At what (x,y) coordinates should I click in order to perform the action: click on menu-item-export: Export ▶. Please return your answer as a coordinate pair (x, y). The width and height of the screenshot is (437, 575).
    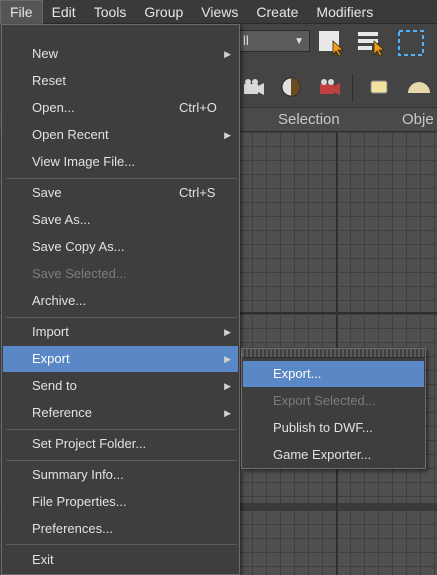
    Looking at the image, I should click on (120, 359).